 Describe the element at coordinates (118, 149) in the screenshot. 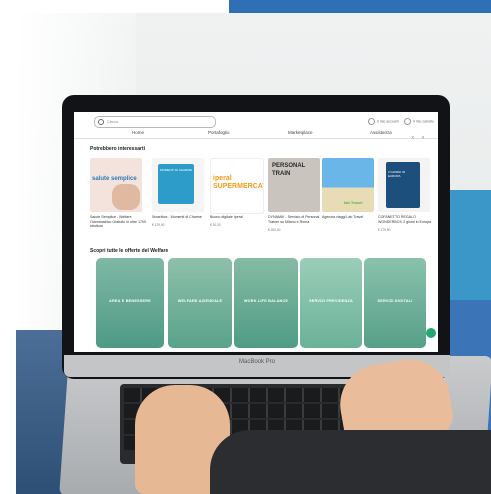

I see `section-title-suggestions: Potrebbero interessarti` at that location.